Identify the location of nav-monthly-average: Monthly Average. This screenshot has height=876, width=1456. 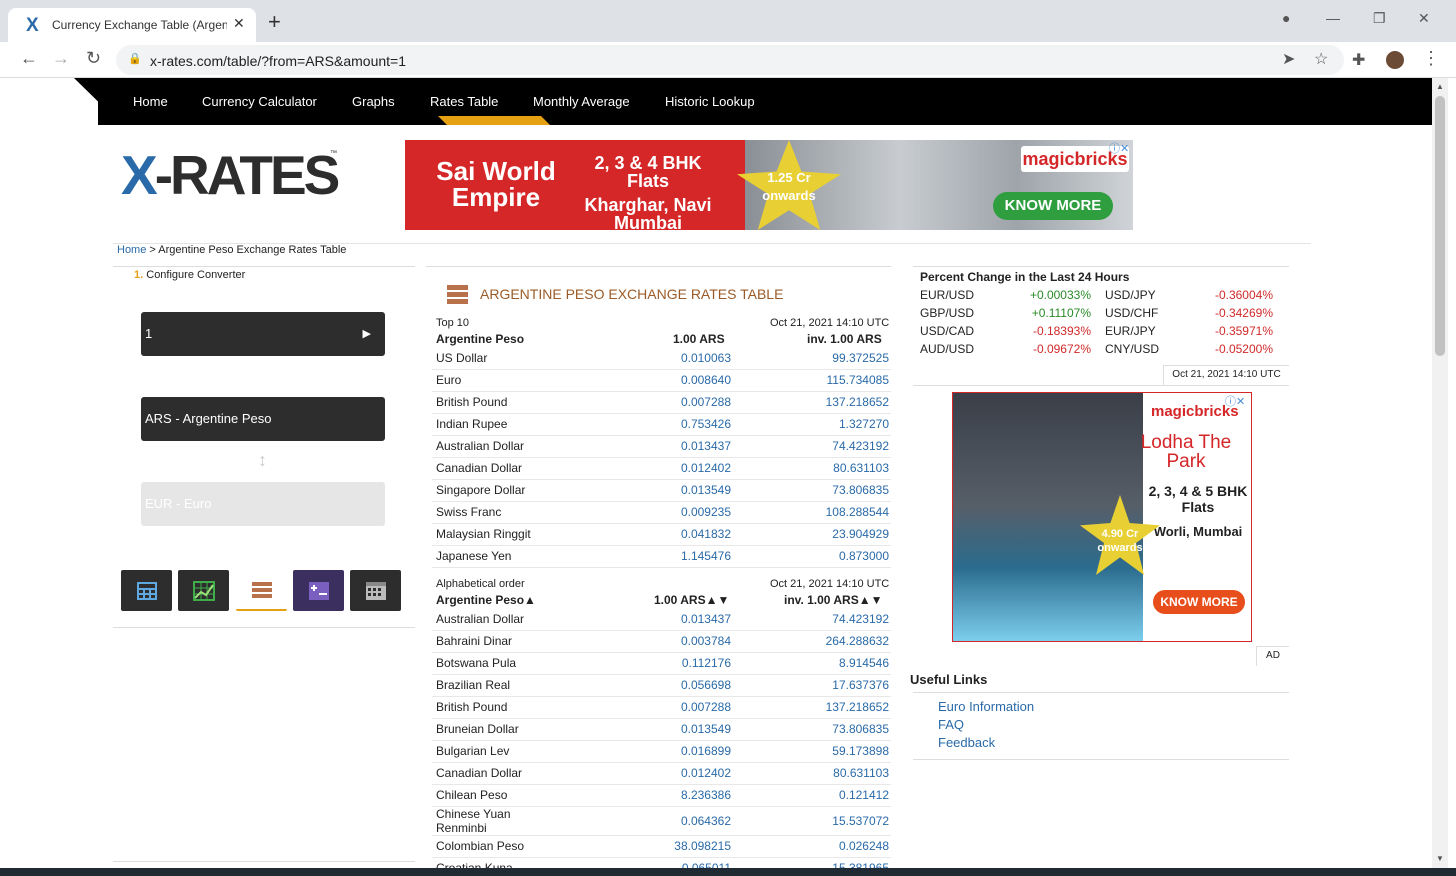
(581, 101).